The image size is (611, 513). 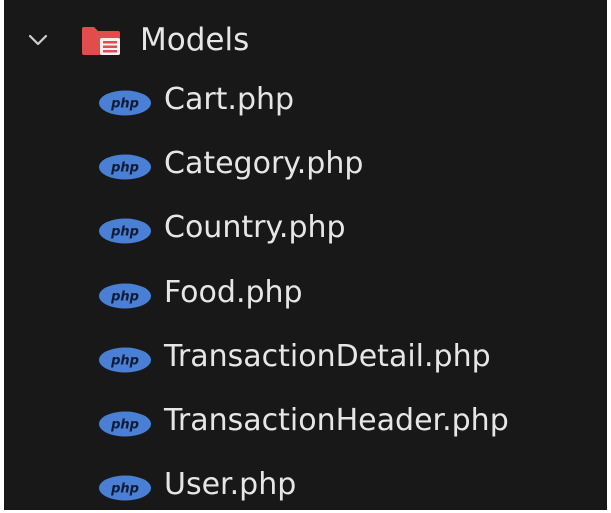 What do you see at coordinates (336, 420) in the screenshot?
I see `file-label: TransactionHeader.php` at bounding box center [336, 420].